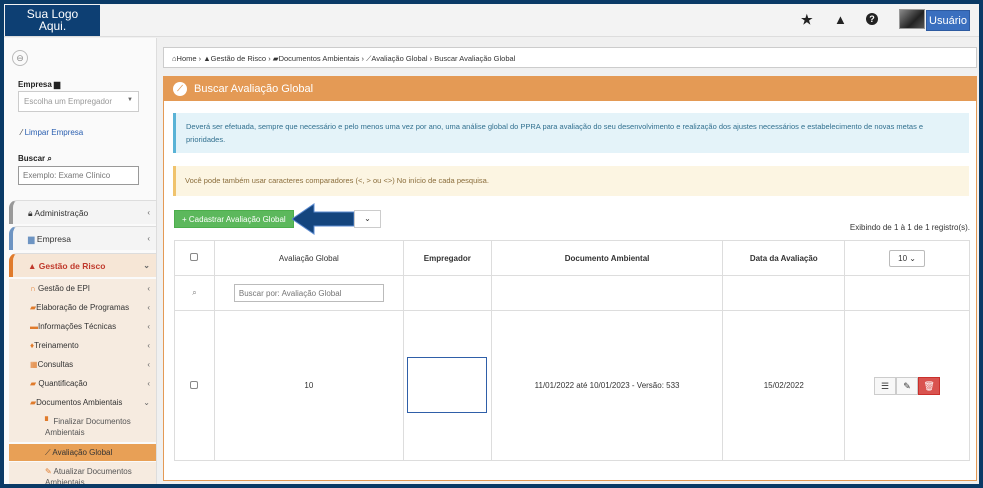 The width and height of the screenshot is (983, 488). I want to click on file-icon: ▘, so click(48, 421).